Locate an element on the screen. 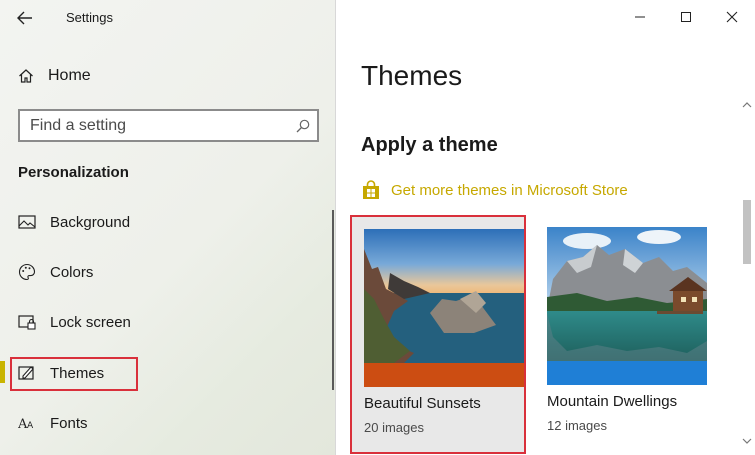  search-box is located at coordinates (168, 125).